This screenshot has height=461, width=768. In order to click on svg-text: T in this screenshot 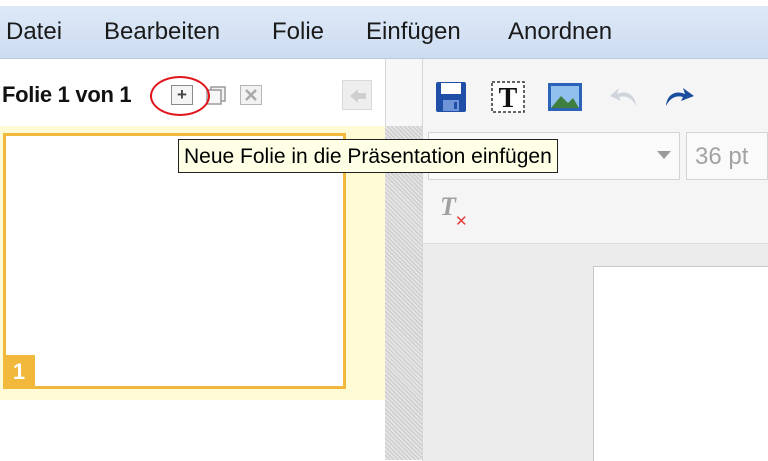, I will do `click(508, 98)`.